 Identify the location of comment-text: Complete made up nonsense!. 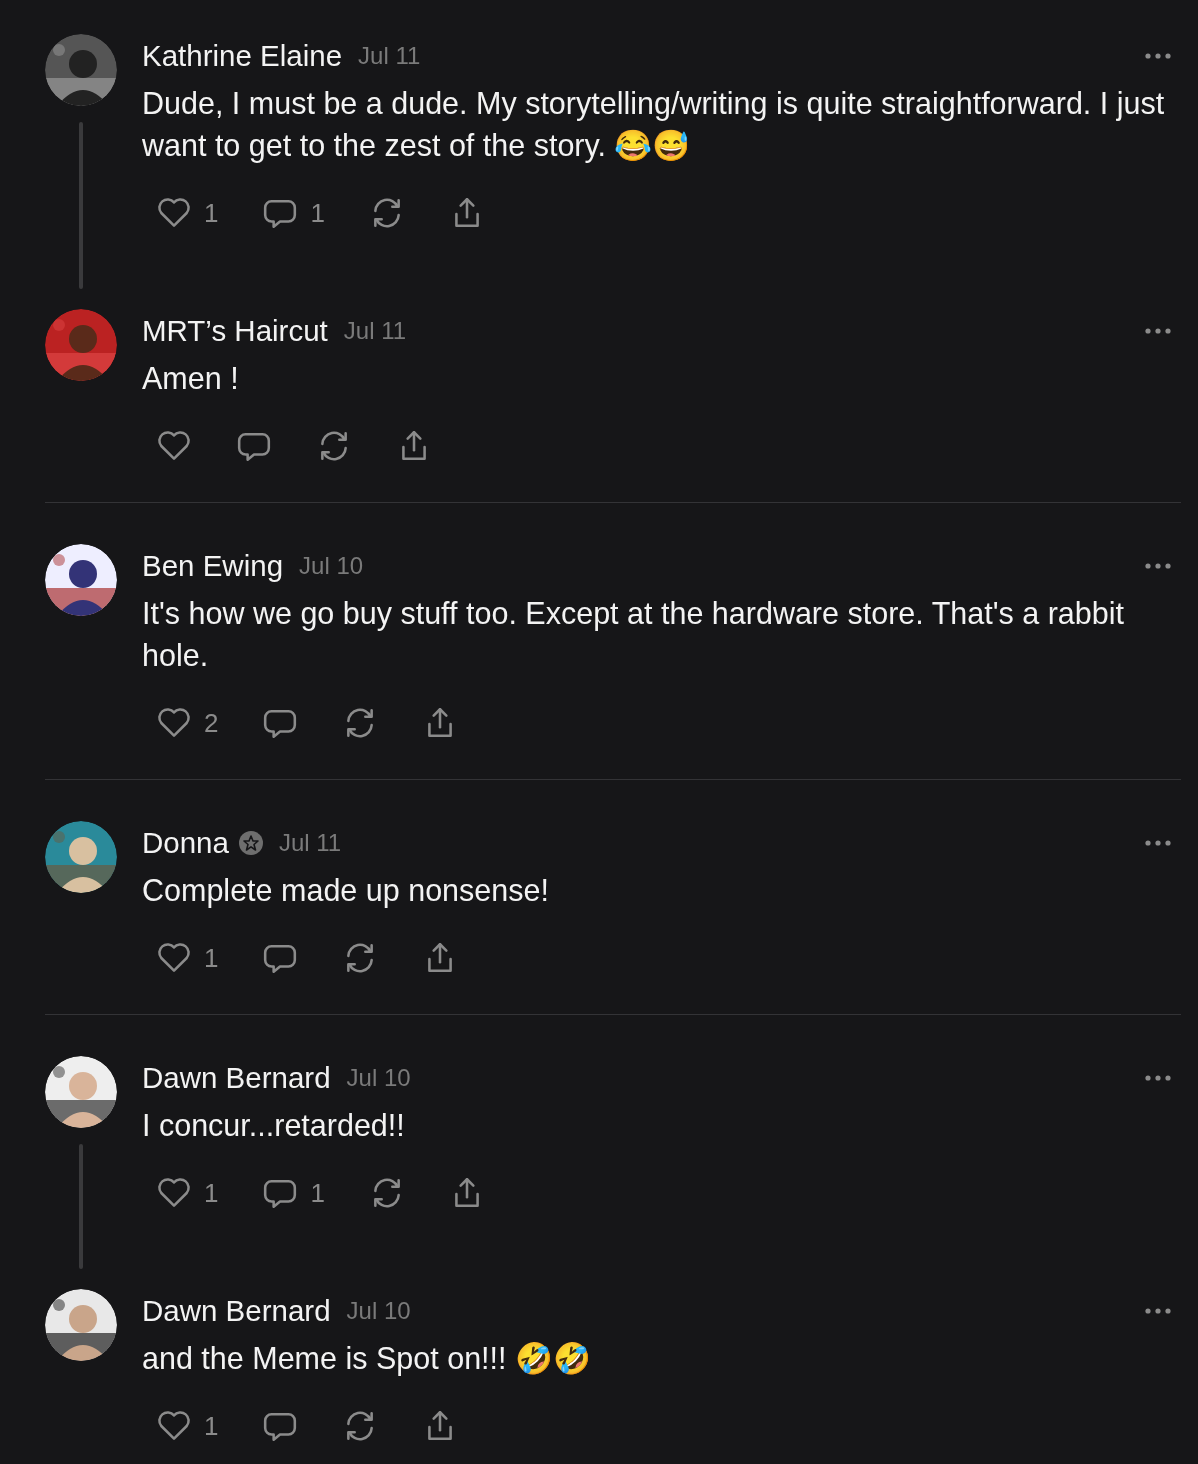
(346, 891).